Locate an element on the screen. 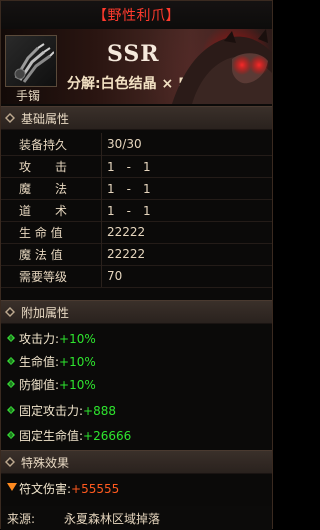 This screenshot has height=530, width=320. extra-stat-item: 生命值:+10% is located at coordinates (136, 361).